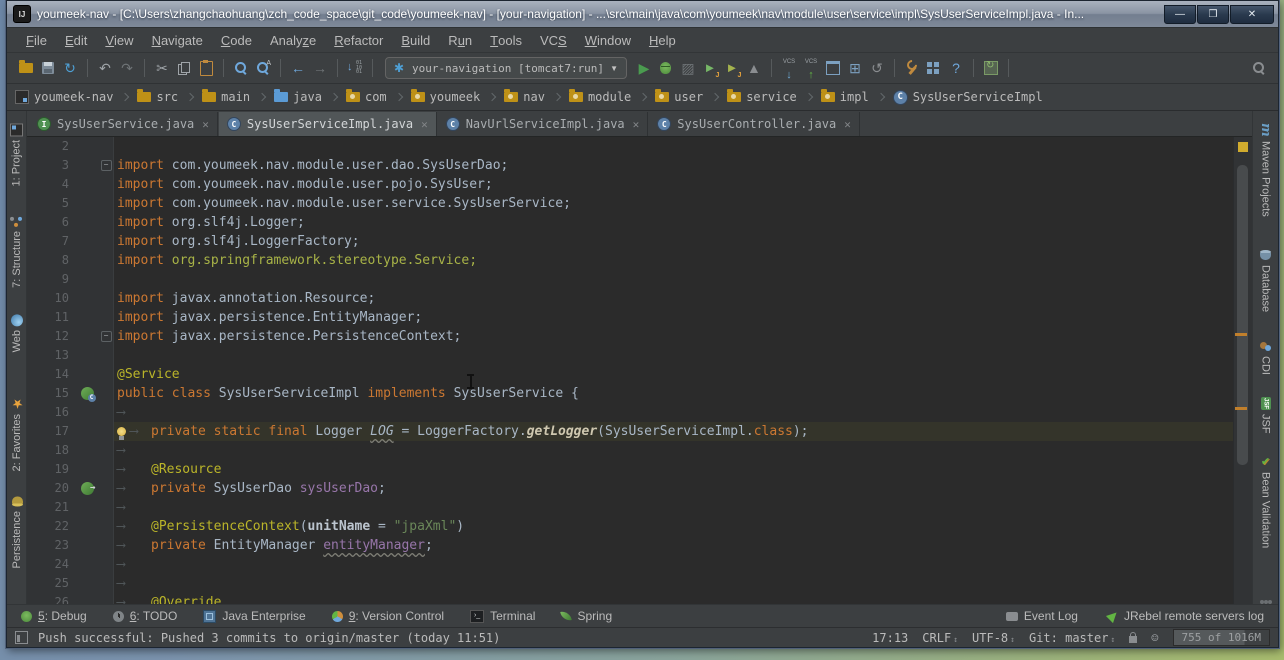 The height and width of the screenshot is (660, 1284). What do you see at coordinates (673, 545) in the screenshot?
I see `code-text: ⟶ private EntityManager entityManager;` at bounding box center [673, 545].